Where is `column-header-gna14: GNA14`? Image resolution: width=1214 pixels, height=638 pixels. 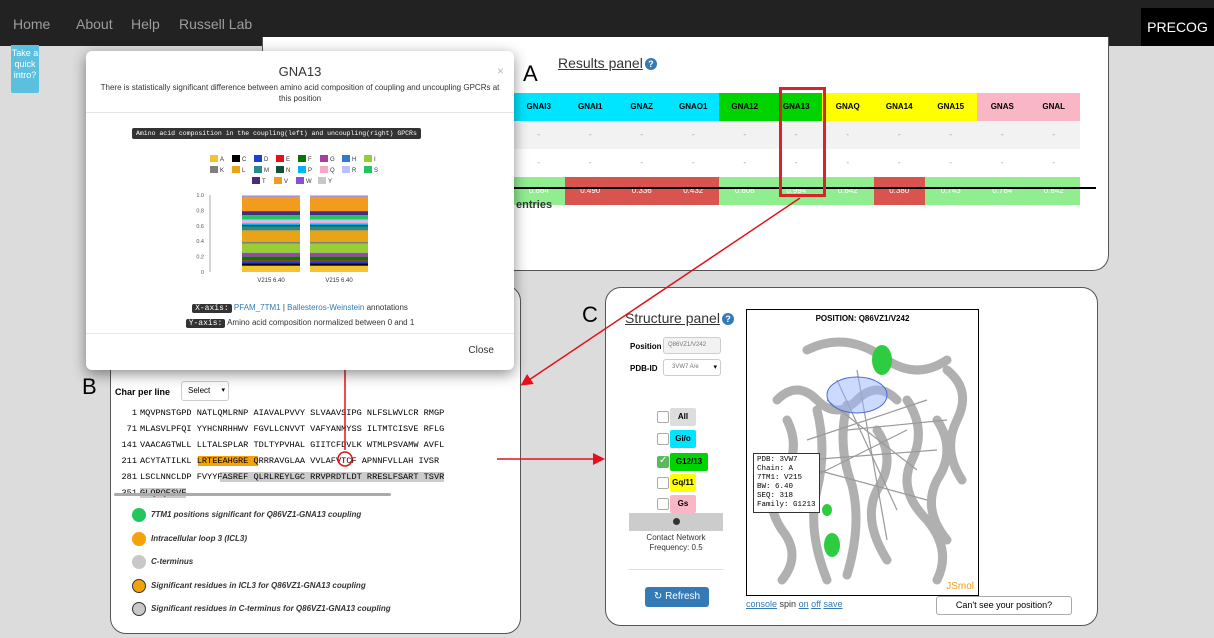 column-header-gna14: GNA14 is located at coordinates (899, 107).